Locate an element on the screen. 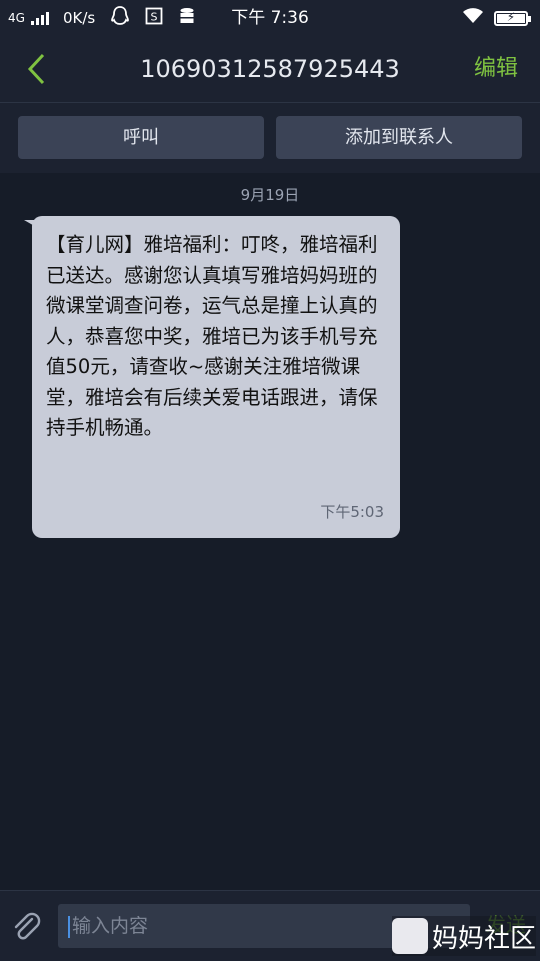 The image size is (540, 961). watermark-logo is located at coordinates (409, 936).